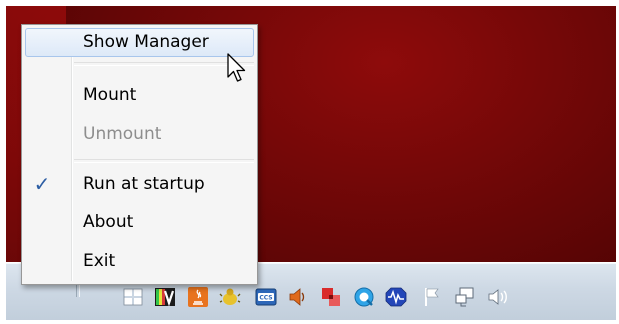 This screenshot has height=324, width=619. Describe the element at coordinates (465, 297) in the screenshot. I see `network-icon` at that location.